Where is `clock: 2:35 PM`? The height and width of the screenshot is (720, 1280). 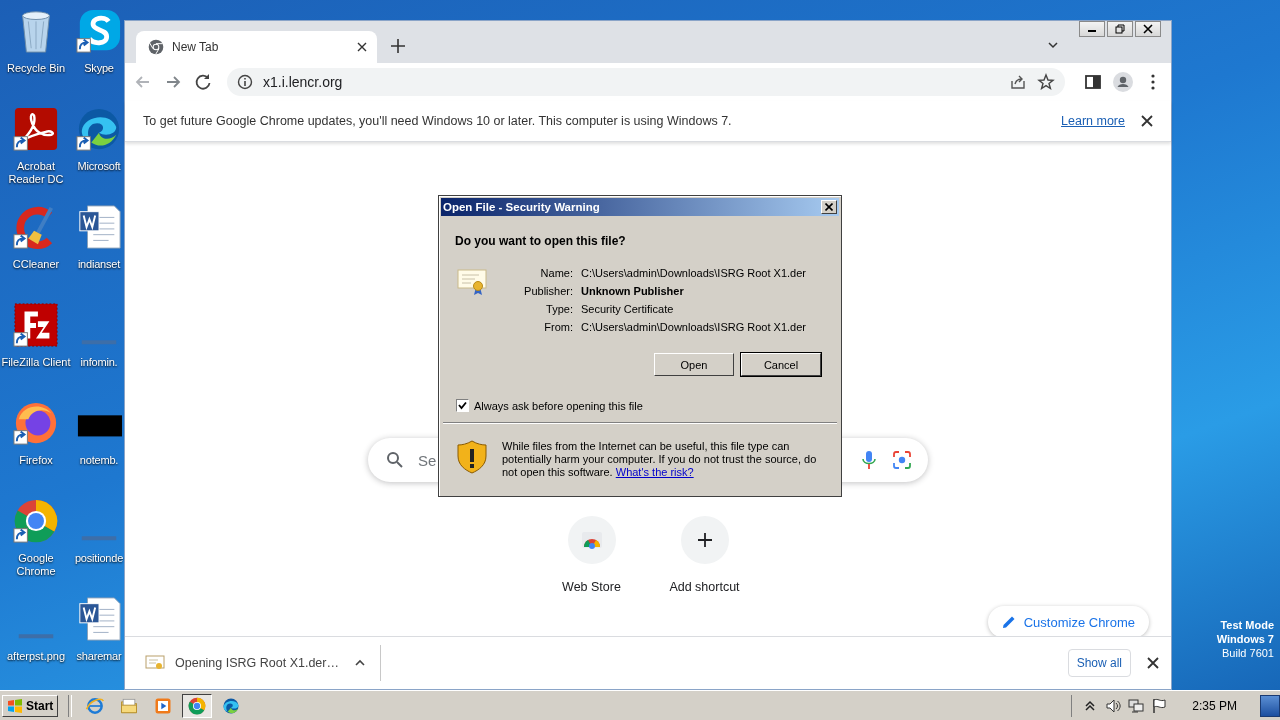 clock: 2:35 PM is located at coordinates (1214, 705).